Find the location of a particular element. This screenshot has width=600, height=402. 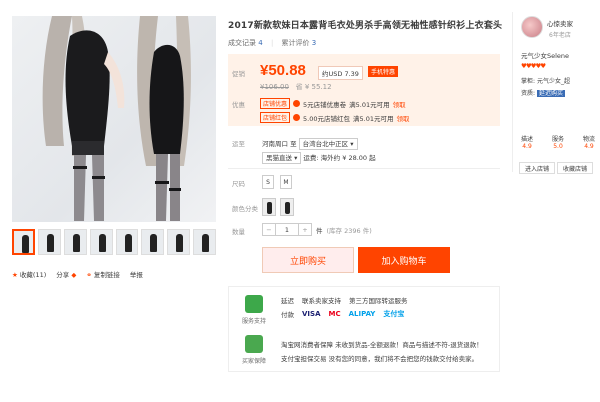

ship-method-value: 黑猫直送 is located at coordinates (279, 158).